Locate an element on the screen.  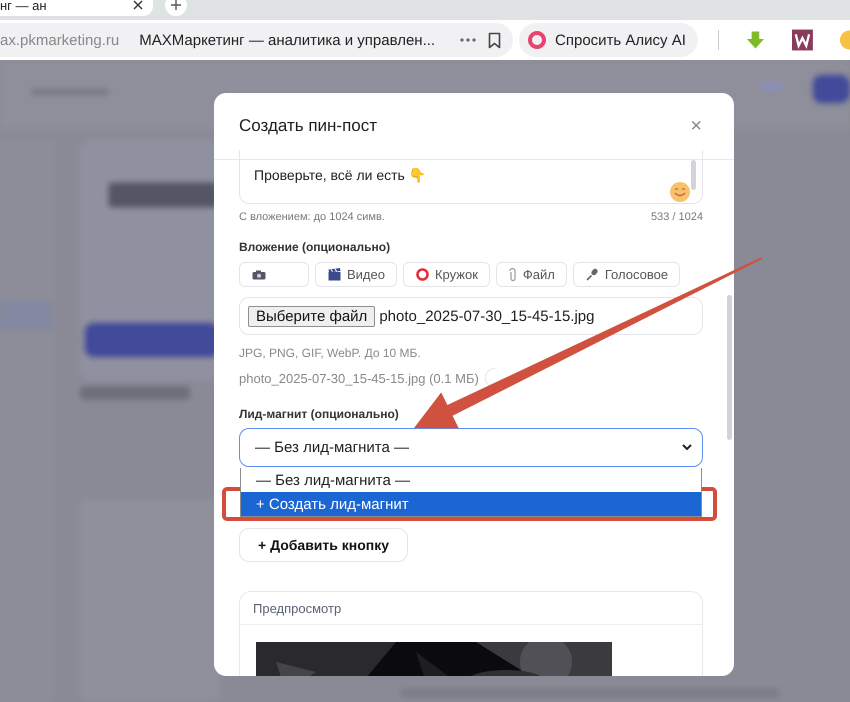
close-icon is located at coordinates (138, 5).